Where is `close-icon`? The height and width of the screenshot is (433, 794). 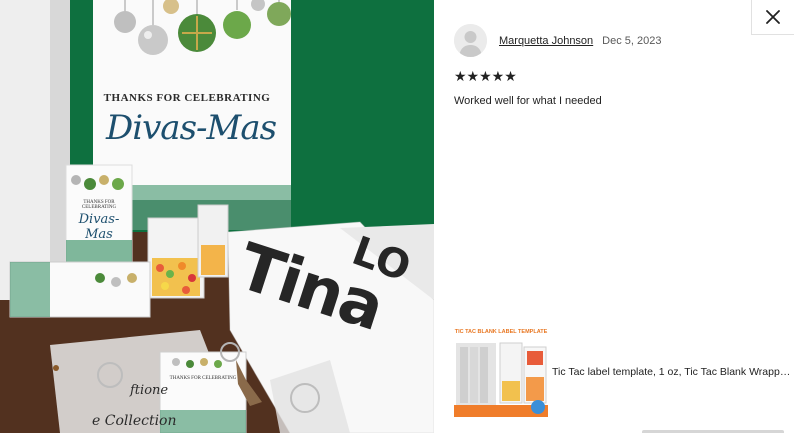 close-icon is located at coordinates (773, 17).